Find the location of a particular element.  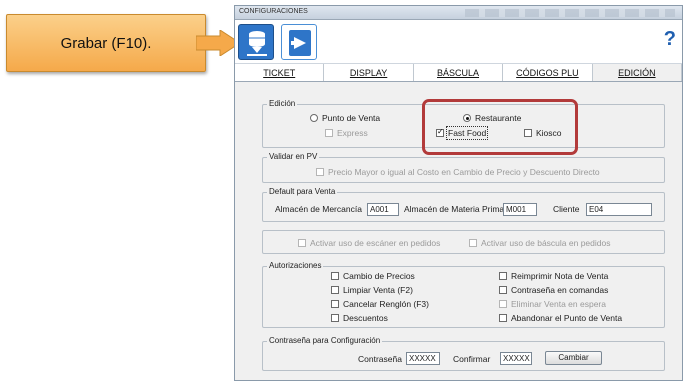

contrasena-group-title: Contraseña para Configuración is located at coordinates (325, 340).